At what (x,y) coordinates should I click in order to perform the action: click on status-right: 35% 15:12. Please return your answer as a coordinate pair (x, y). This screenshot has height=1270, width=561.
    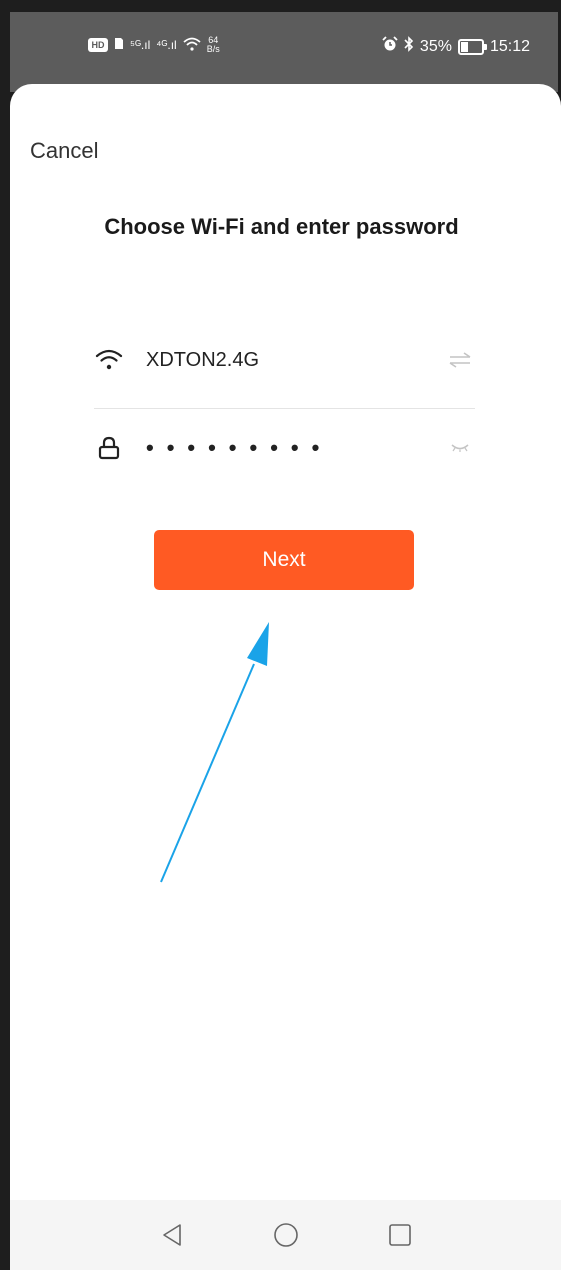
    Looking at the image, I should click on (456, 46).